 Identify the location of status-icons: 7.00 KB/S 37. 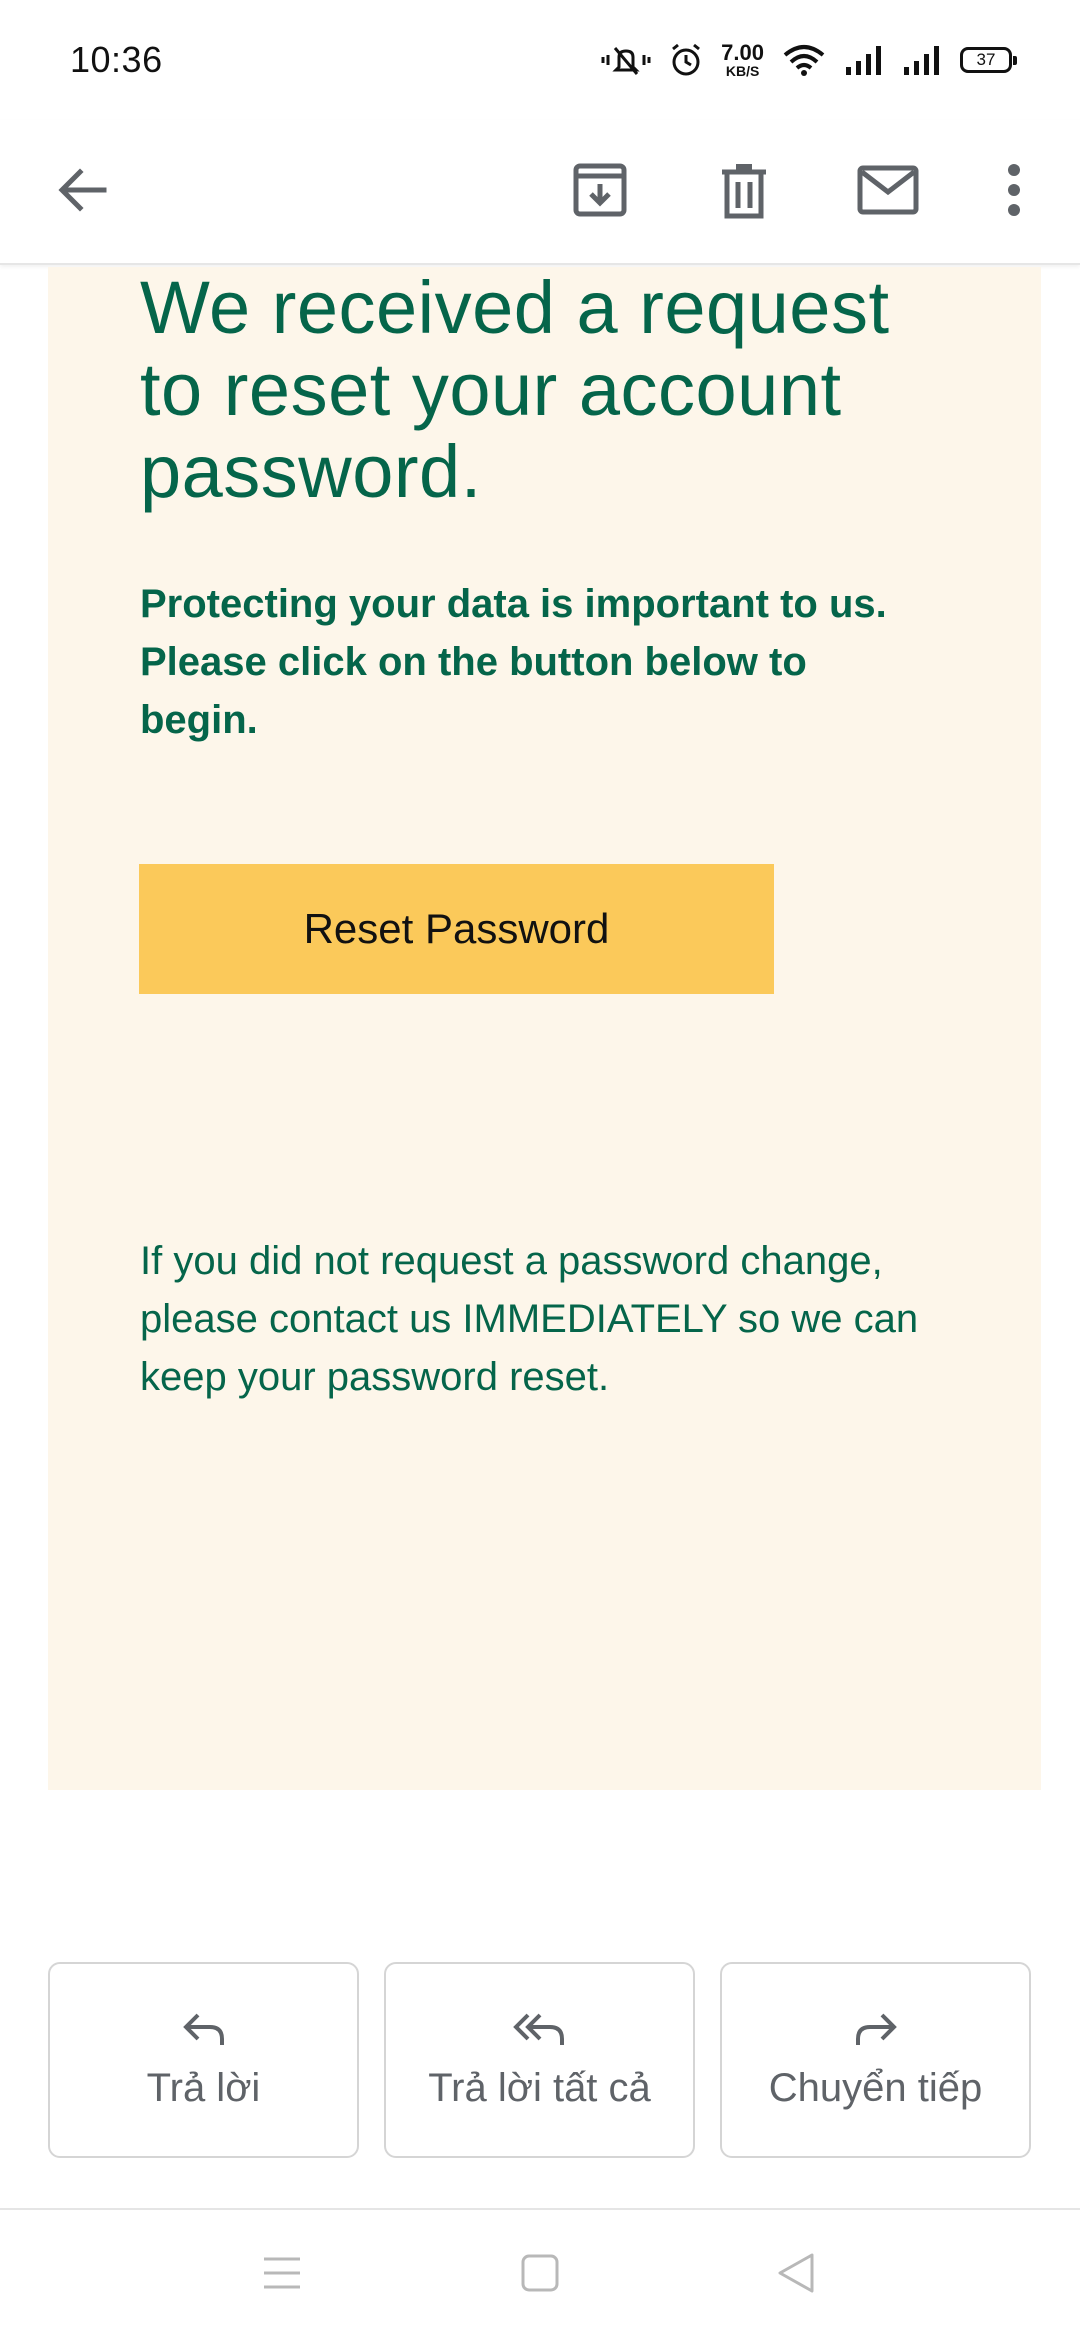
(809, 59).